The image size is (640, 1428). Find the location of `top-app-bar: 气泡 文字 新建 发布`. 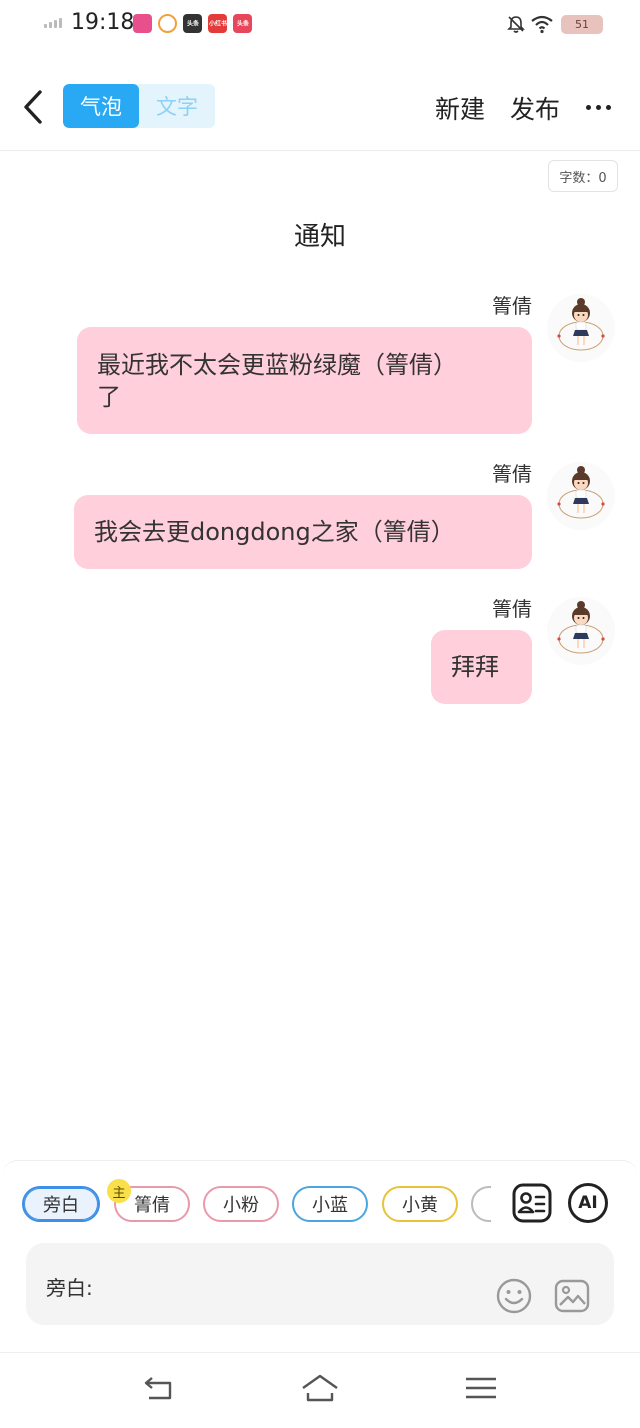

top-app-bar: 气泡 文字 新建 发布 is located at coordinates (320, 105).